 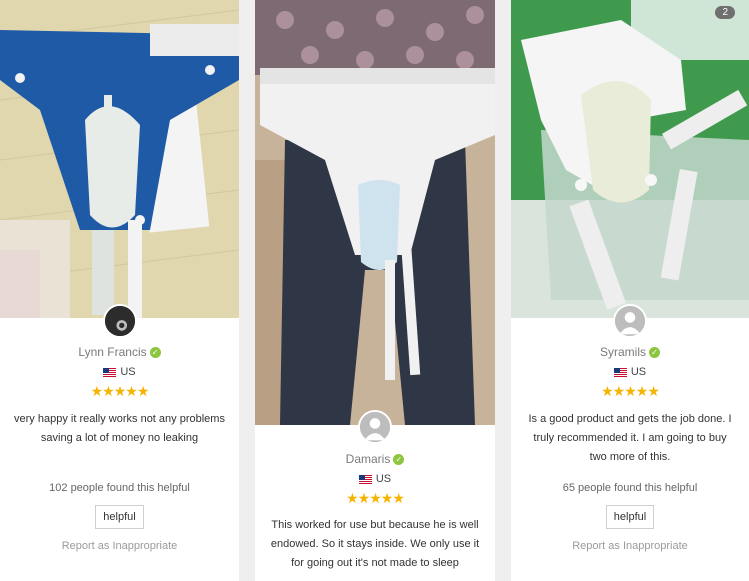 What do you see at coordinates (622, 352) in the screenshot?
I see `reviewer-name: Syramils` at bounding box center [622, 352].